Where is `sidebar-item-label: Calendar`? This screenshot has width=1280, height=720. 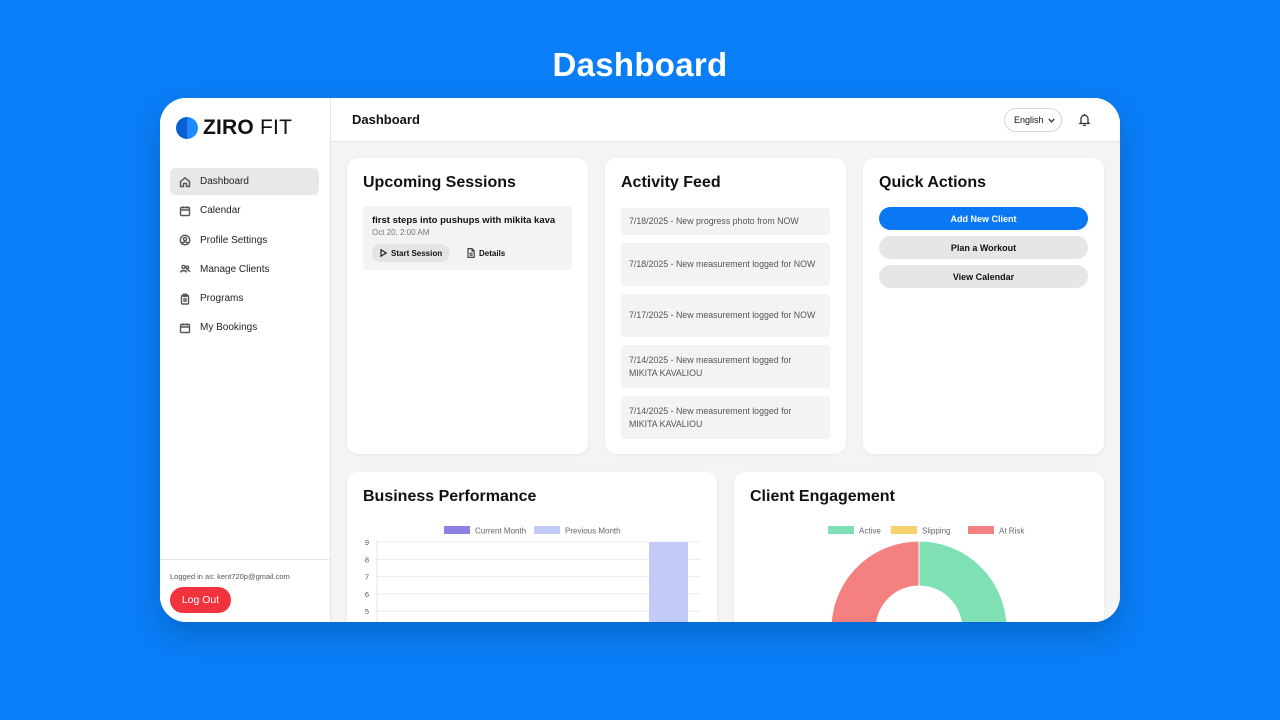
sidebar-item-label: Calendar is located at coordinates (220, 211).